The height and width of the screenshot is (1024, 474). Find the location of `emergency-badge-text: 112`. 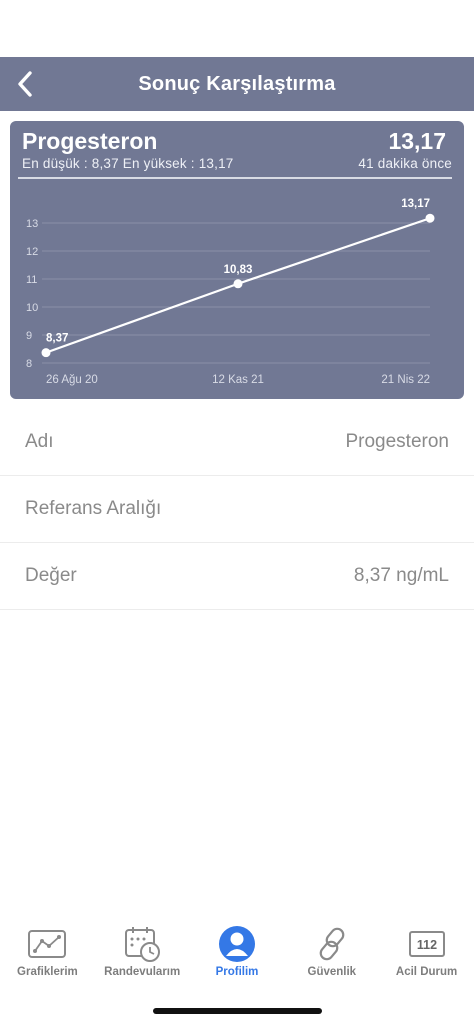

emergency-badge-text: 112 is located at coordinates (426, 945).